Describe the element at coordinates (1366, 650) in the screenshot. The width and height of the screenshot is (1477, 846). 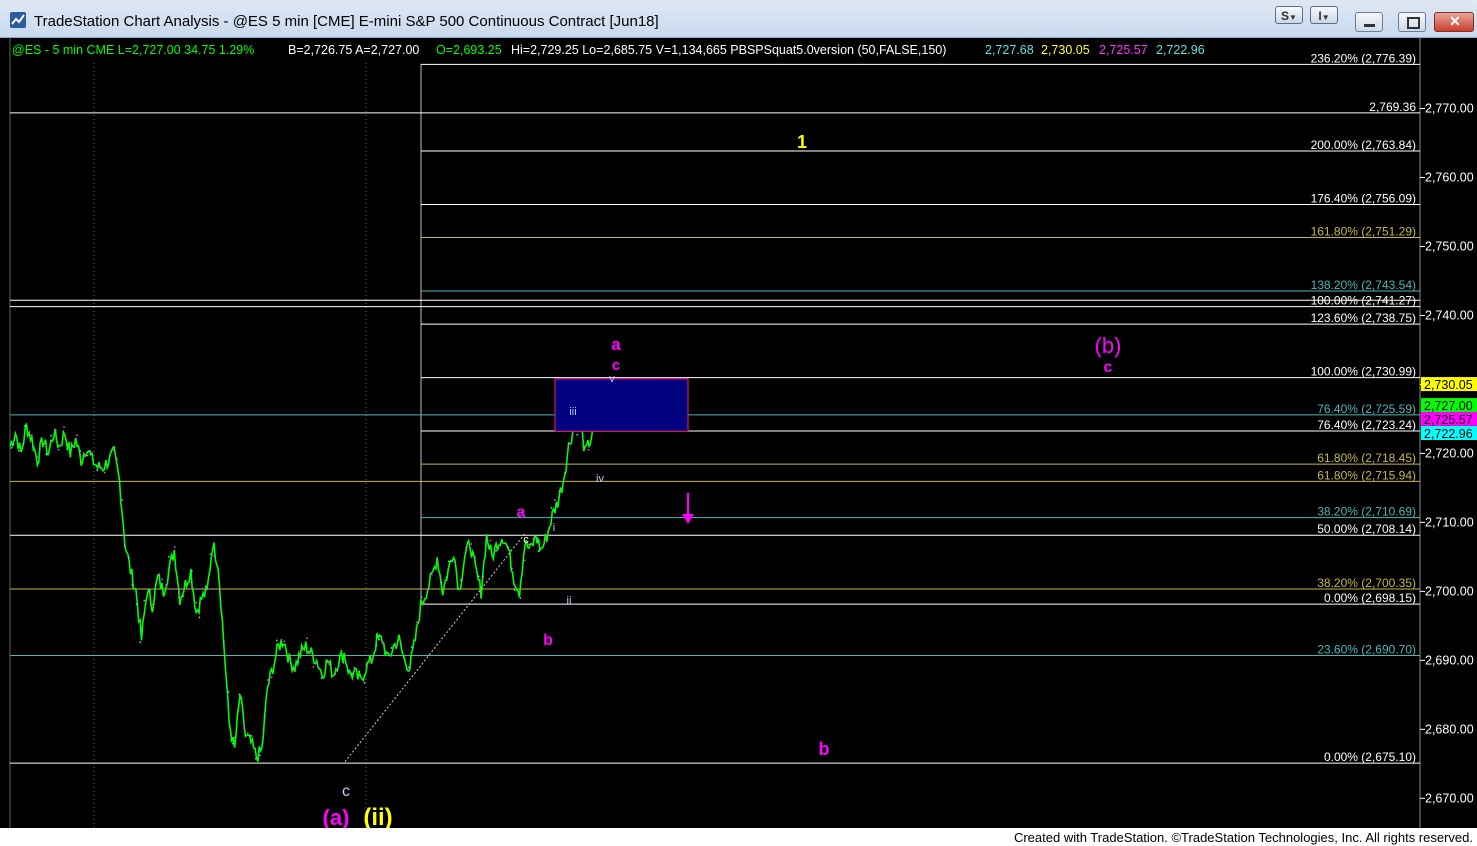
I see `fib-level-label-17: 23.60% (2,690.70)` at that location.